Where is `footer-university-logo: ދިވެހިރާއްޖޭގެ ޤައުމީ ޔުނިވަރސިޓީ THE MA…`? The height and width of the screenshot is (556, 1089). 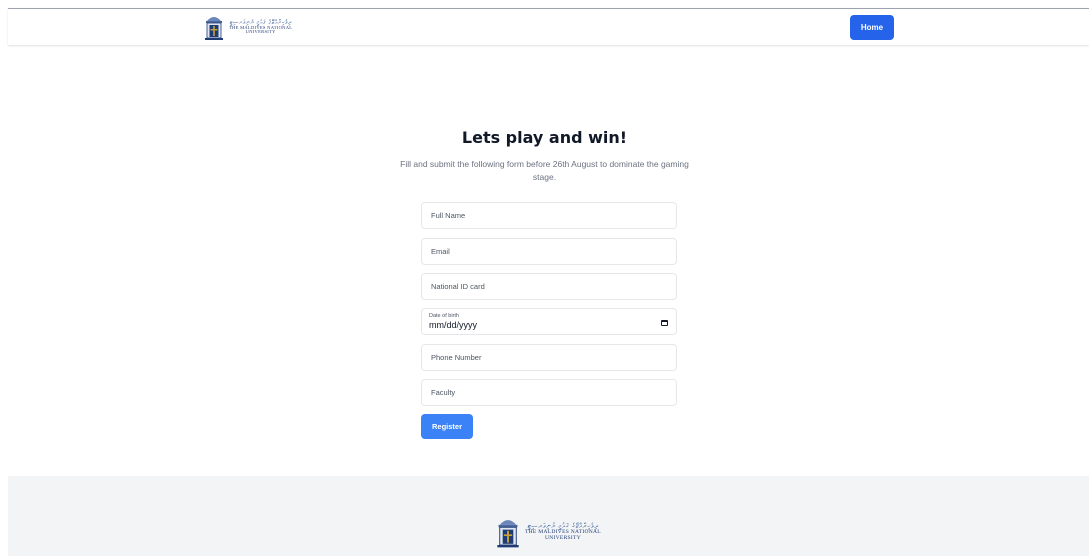 footer-university-logo: ދިވެހިރާއްޖޭގެ ޤައުމީ ޔުނިވަރސިޓީ THE MA… is located at coordinates (548, 532).